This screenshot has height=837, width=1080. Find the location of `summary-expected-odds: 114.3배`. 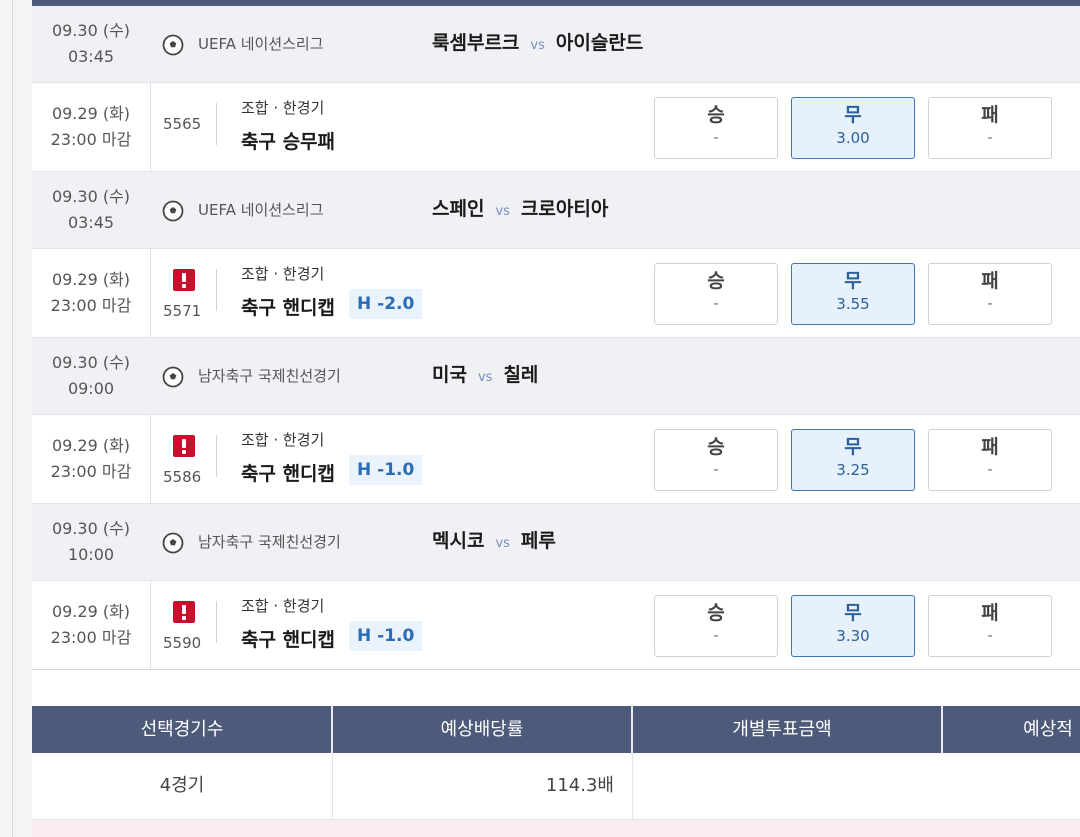

summary-expected-odds: 114.3배 is located at coordinates (579, 785).